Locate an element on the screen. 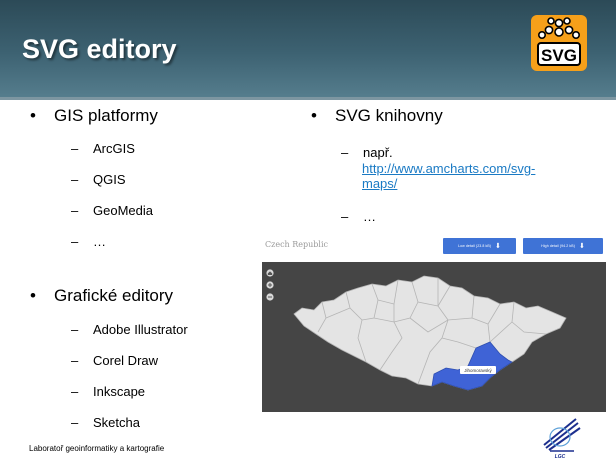 The height and width of the screenshot is (461, 616). title-bar-rule is located at coordinates (308, 98).